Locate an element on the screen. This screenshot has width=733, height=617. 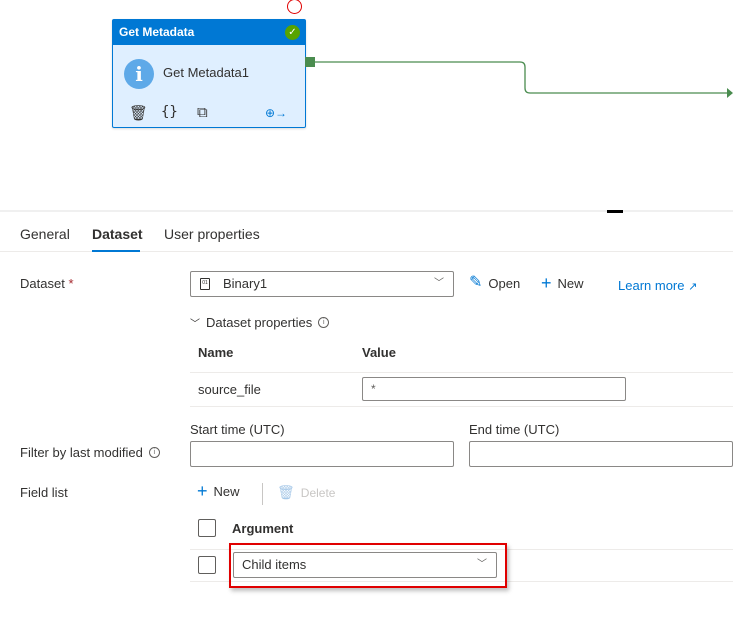
dataset-label-text: Dataset is located at coordinates (42, 283).